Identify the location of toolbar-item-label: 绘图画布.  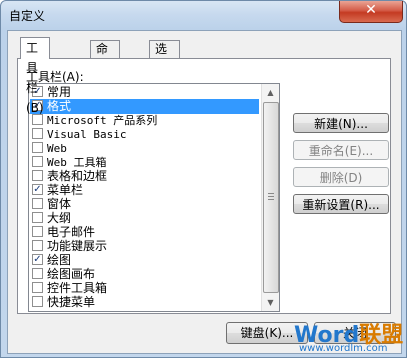
(71, 274).